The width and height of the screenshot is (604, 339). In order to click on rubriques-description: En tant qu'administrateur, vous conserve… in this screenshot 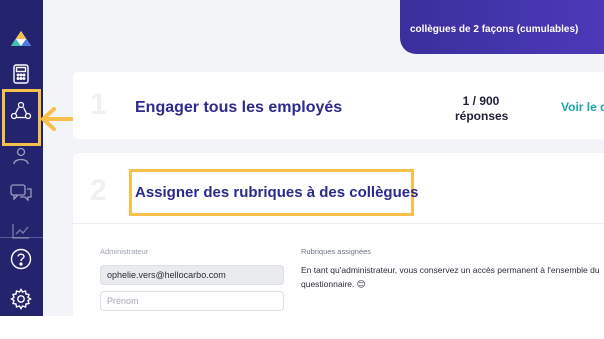, I will do `click(450, 277)`.